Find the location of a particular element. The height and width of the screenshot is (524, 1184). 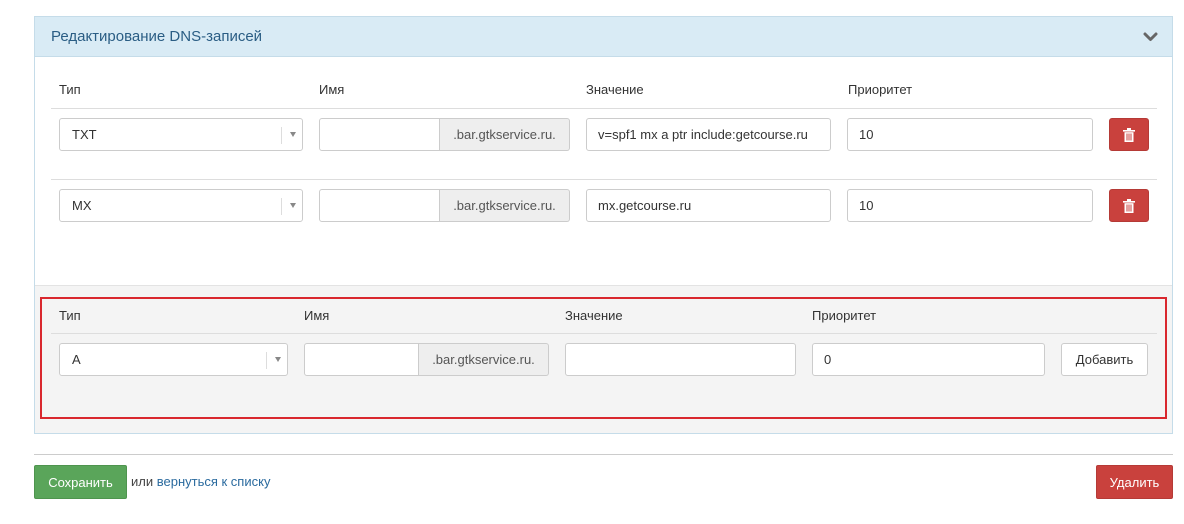

record-type-value: TXT is located at coordinates (84, 134).